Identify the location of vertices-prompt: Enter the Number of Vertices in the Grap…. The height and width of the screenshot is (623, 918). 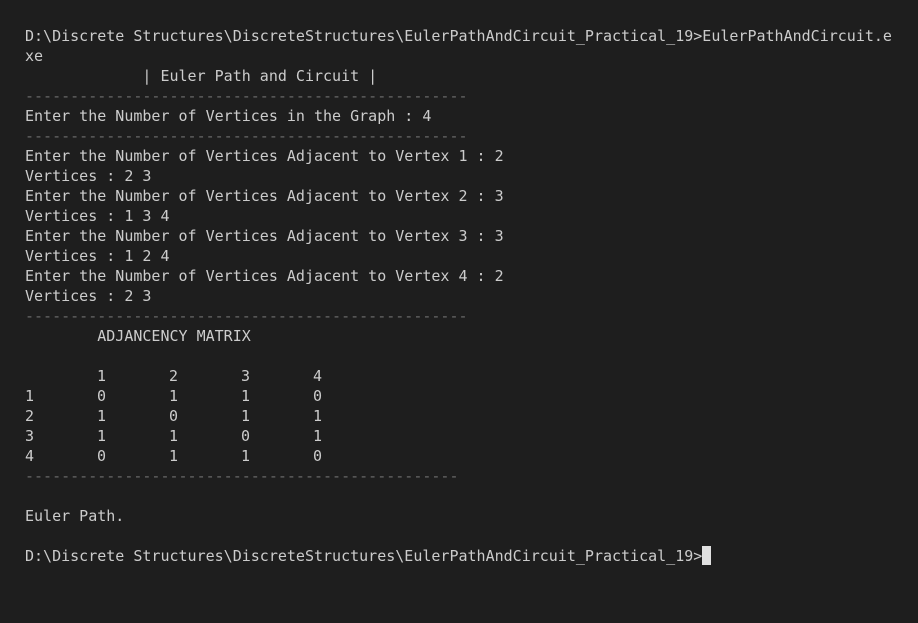
(228, 116).